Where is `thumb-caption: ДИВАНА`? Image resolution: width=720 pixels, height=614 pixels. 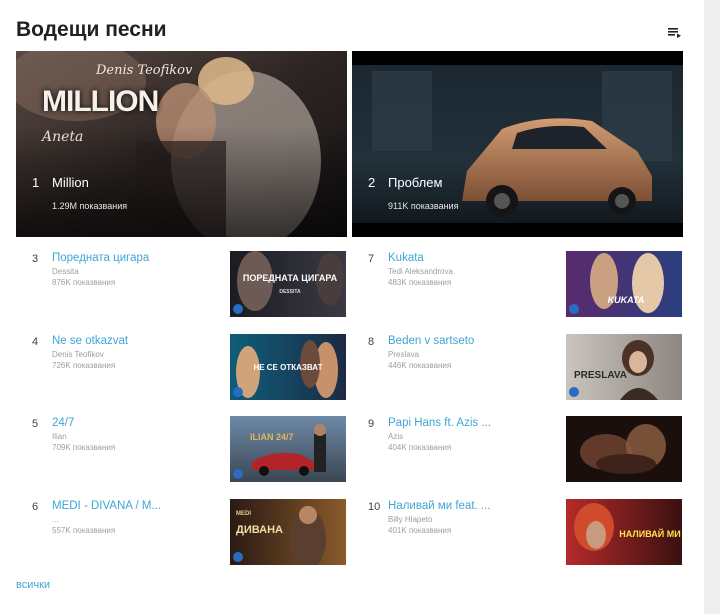 thumb-caption: ДИВАНА is located at coordinates (259, 530).